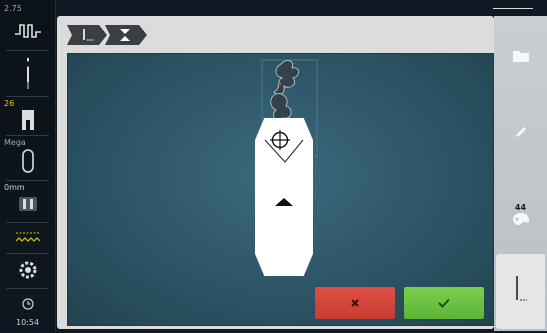 Image resolution: width=547 pixels, height=333 pixels. Describe the element at coordinates (15, 142) in the screenshot. I see `stitch-plate-label: Mega` at that location.